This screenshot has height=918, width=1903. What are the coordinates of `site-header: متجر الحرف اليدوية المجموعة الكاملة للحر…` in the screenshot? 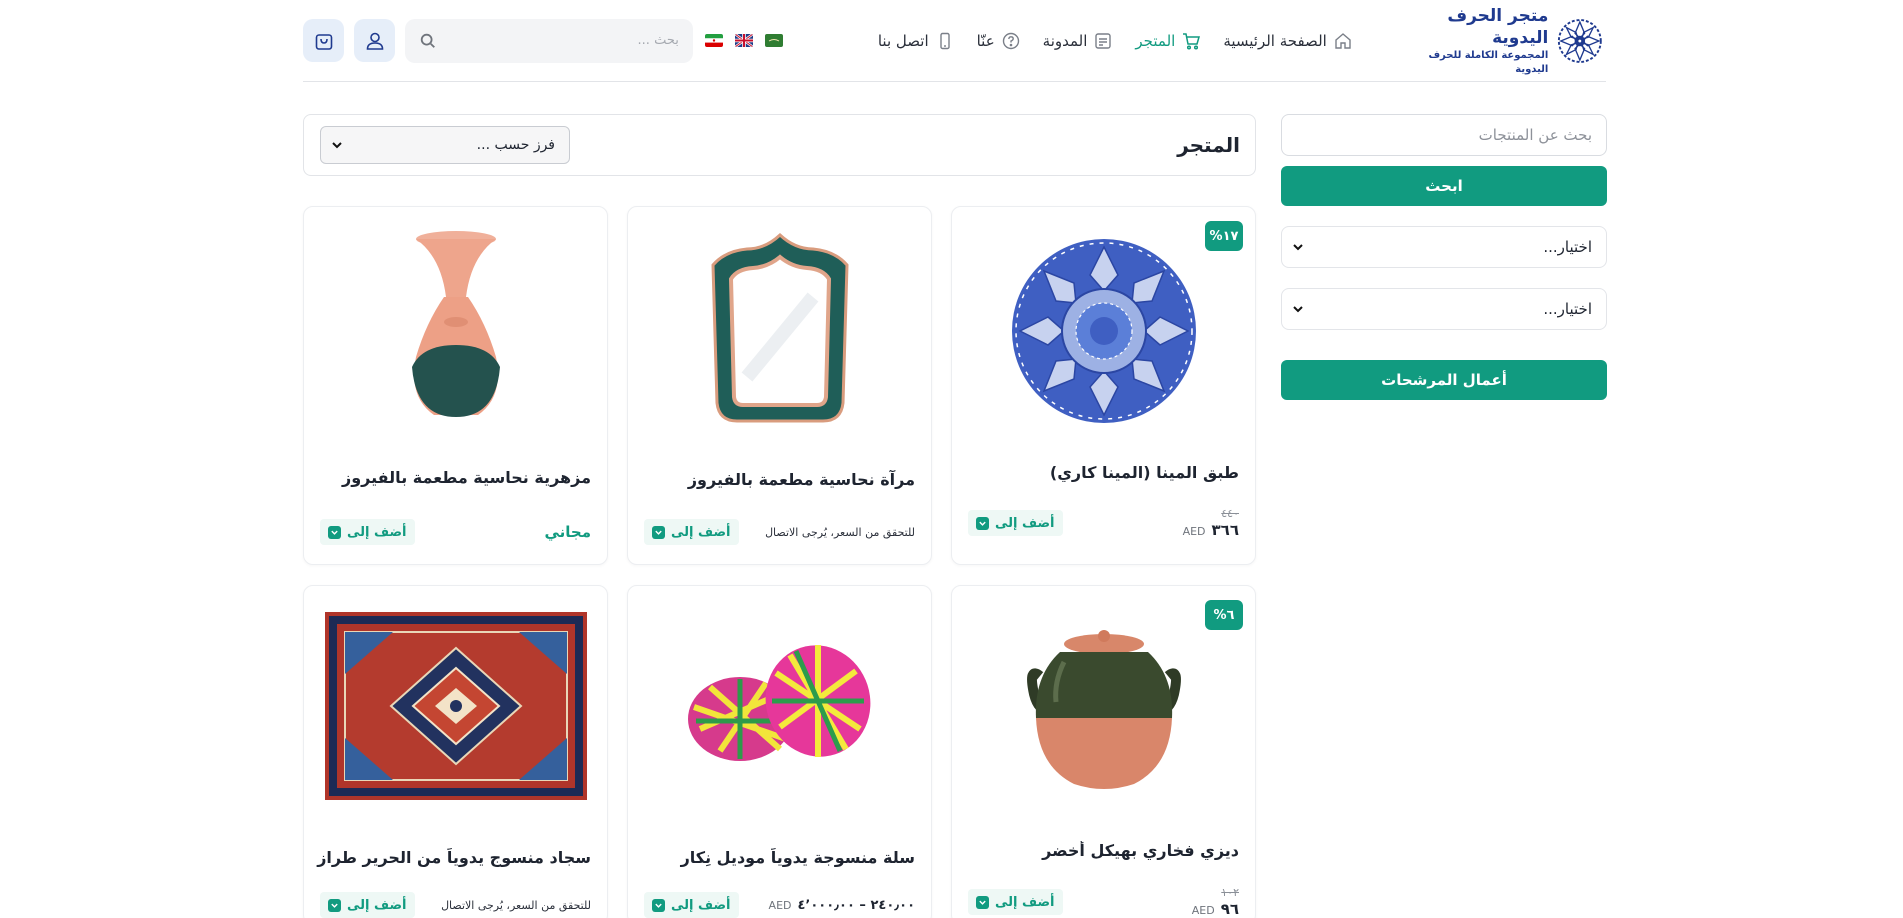 It's located at (954, 41).